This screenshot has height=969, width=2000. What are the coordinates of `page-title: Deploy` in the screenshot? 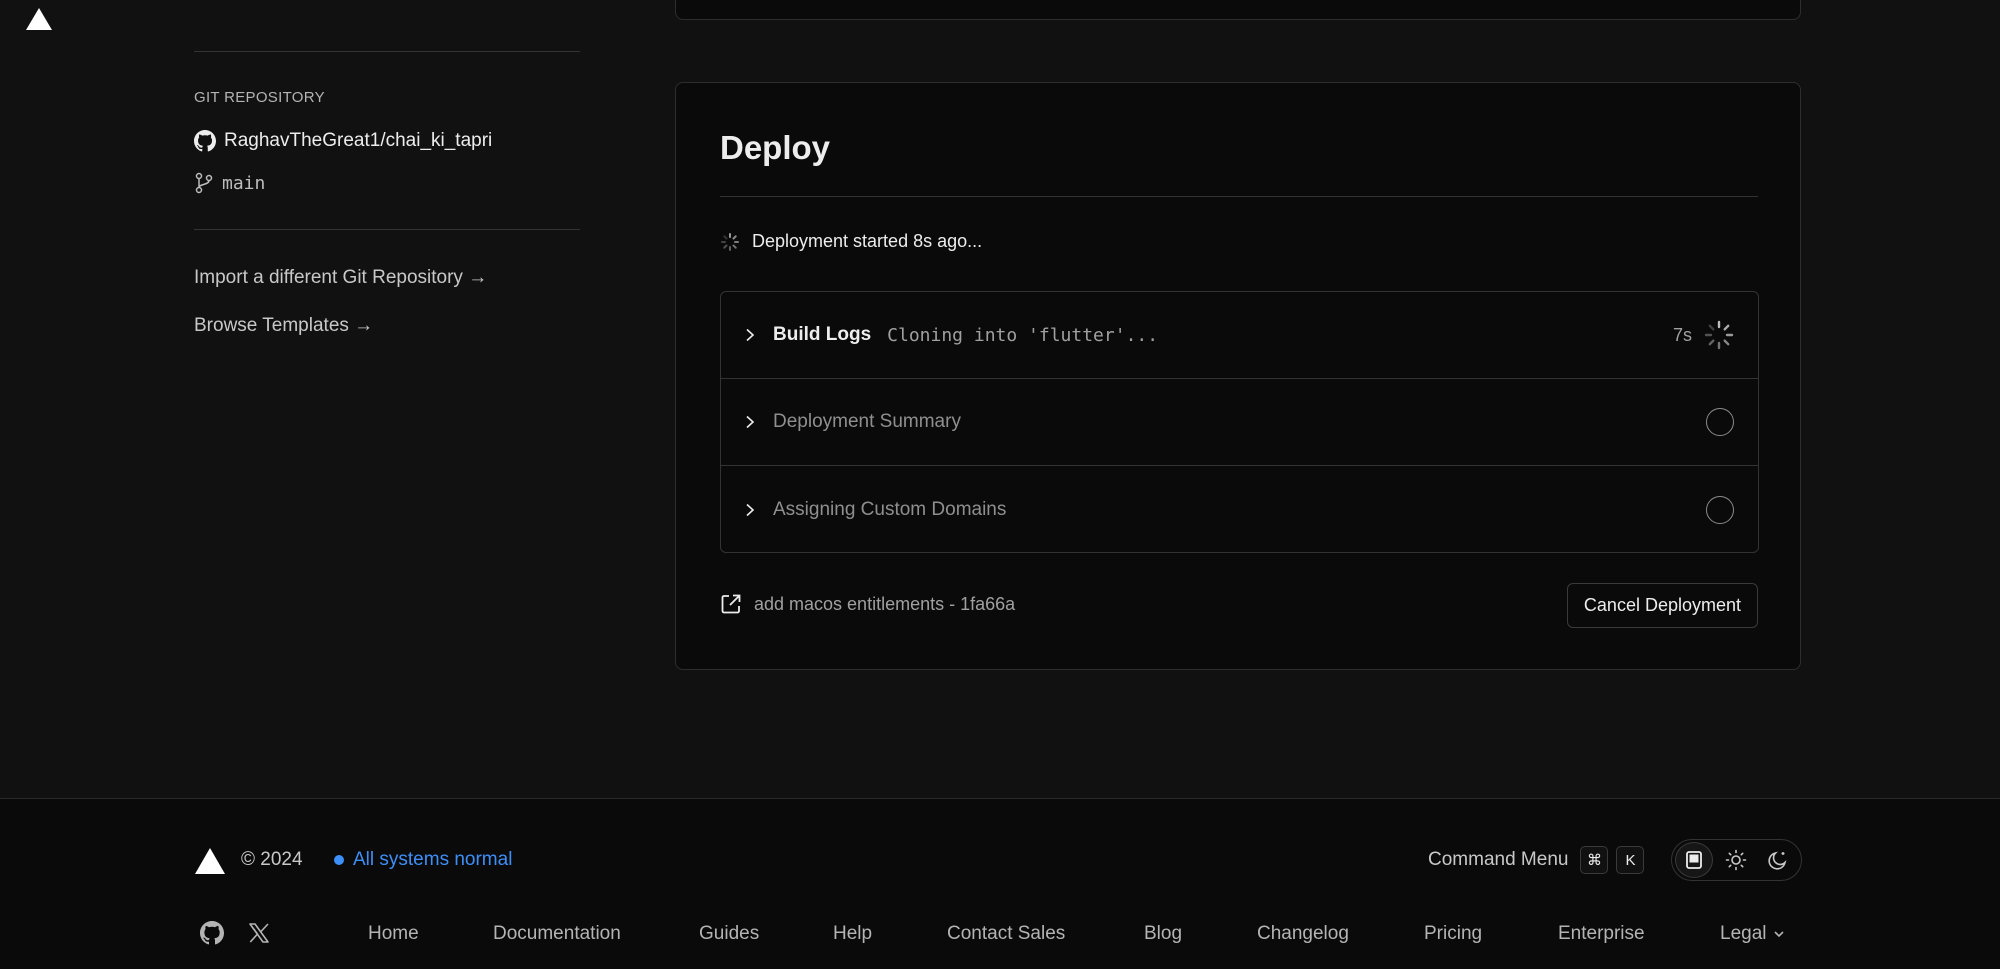 It's located at (775, 147).